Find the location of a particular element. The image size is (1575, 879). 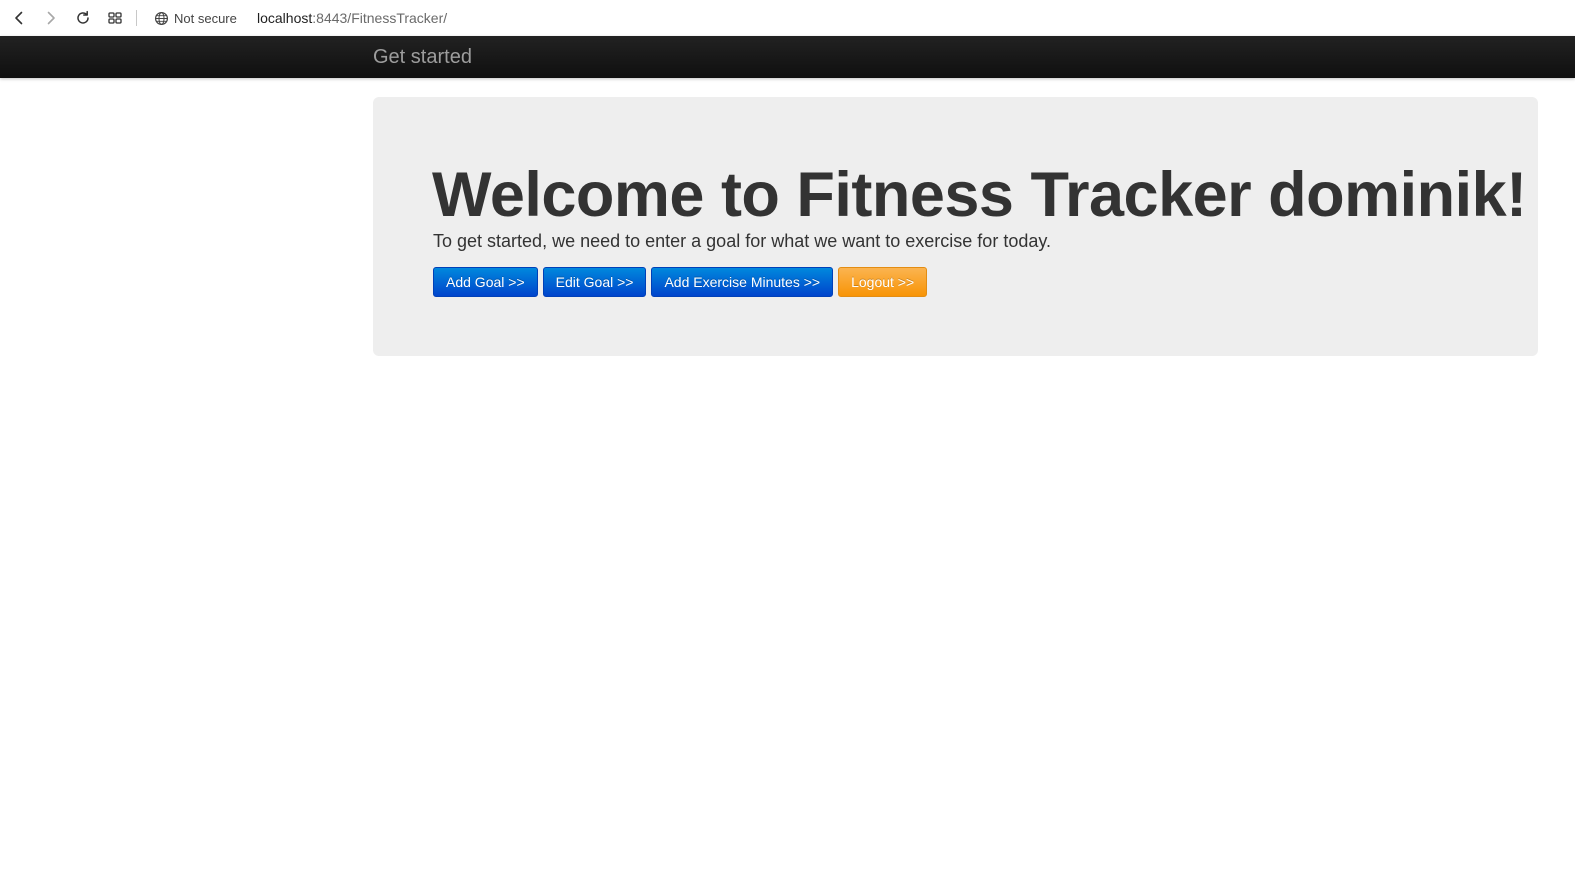

reload-button is located at coordinates (83, 18).